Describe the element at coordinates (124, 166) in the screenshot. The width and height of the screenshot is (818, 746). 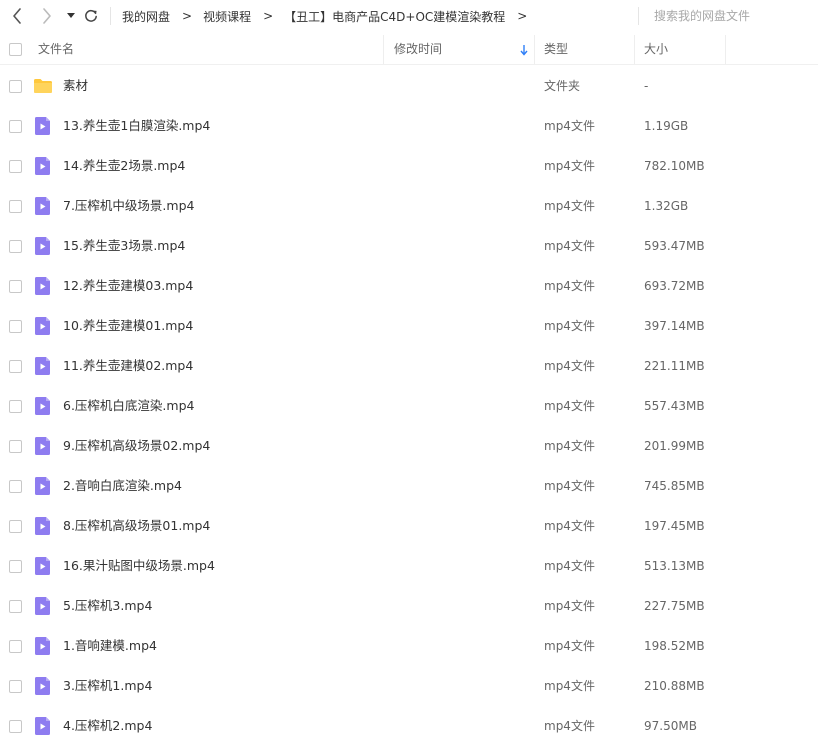
I see `file-name: 14.养生壶2场景.mp4` at that location.